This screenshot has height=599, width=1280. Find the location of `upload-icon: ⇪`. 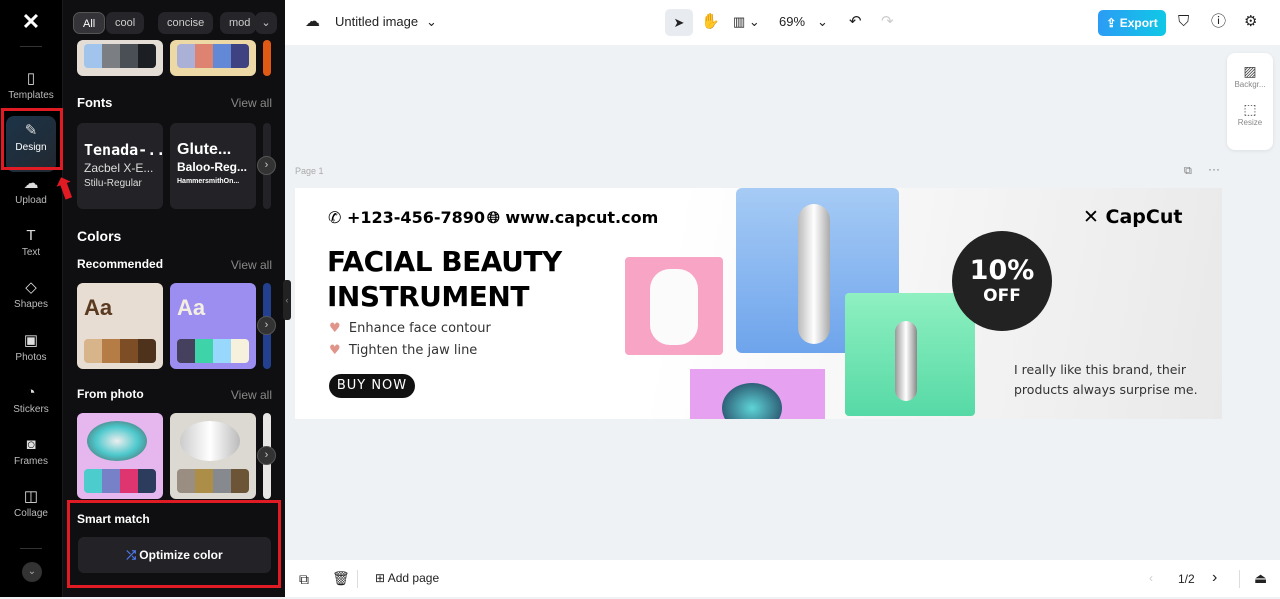

upload-icon: ⇪ is located at coordinates (1111, 23).